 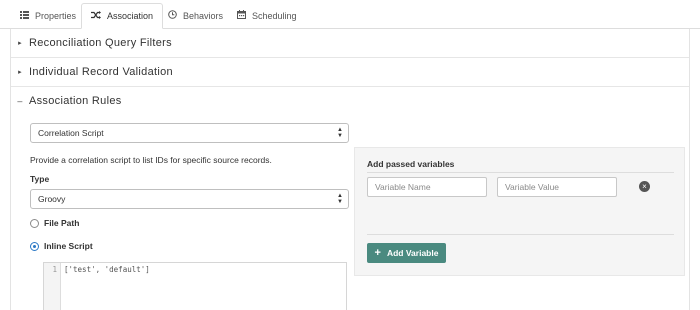 I want to click on file-path-radio, so click(x=34, y=223).